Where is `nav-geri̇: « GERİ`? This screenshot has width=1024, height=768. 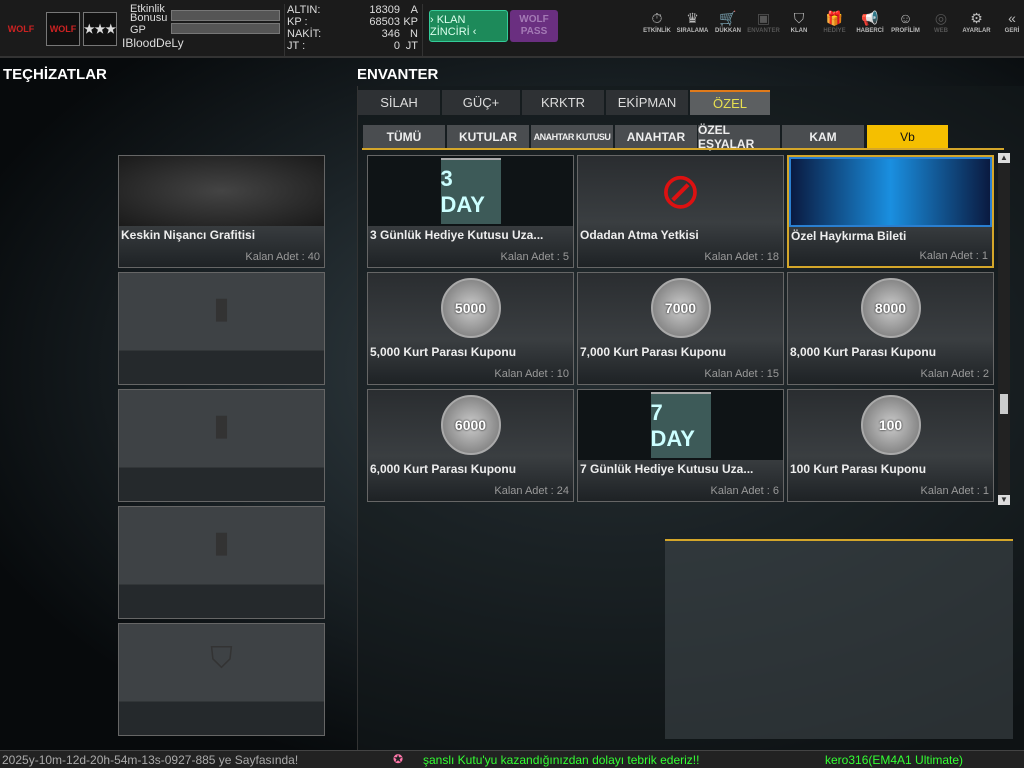 nav-geri̇: « GERİ is located at coordinates (1008, 22).